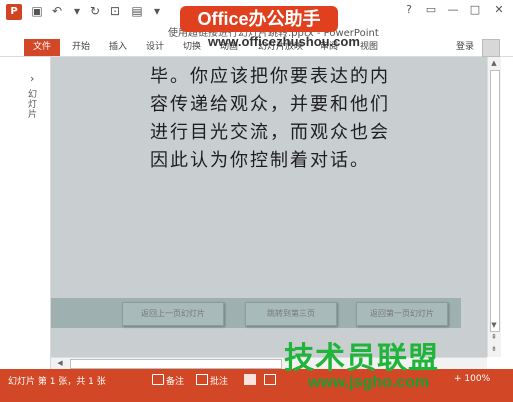 The image size is (513, 402). What do you see at coordinates (491, 48) in the screenshot?
I see `avatar-icon` at bounding box center [491, 48].